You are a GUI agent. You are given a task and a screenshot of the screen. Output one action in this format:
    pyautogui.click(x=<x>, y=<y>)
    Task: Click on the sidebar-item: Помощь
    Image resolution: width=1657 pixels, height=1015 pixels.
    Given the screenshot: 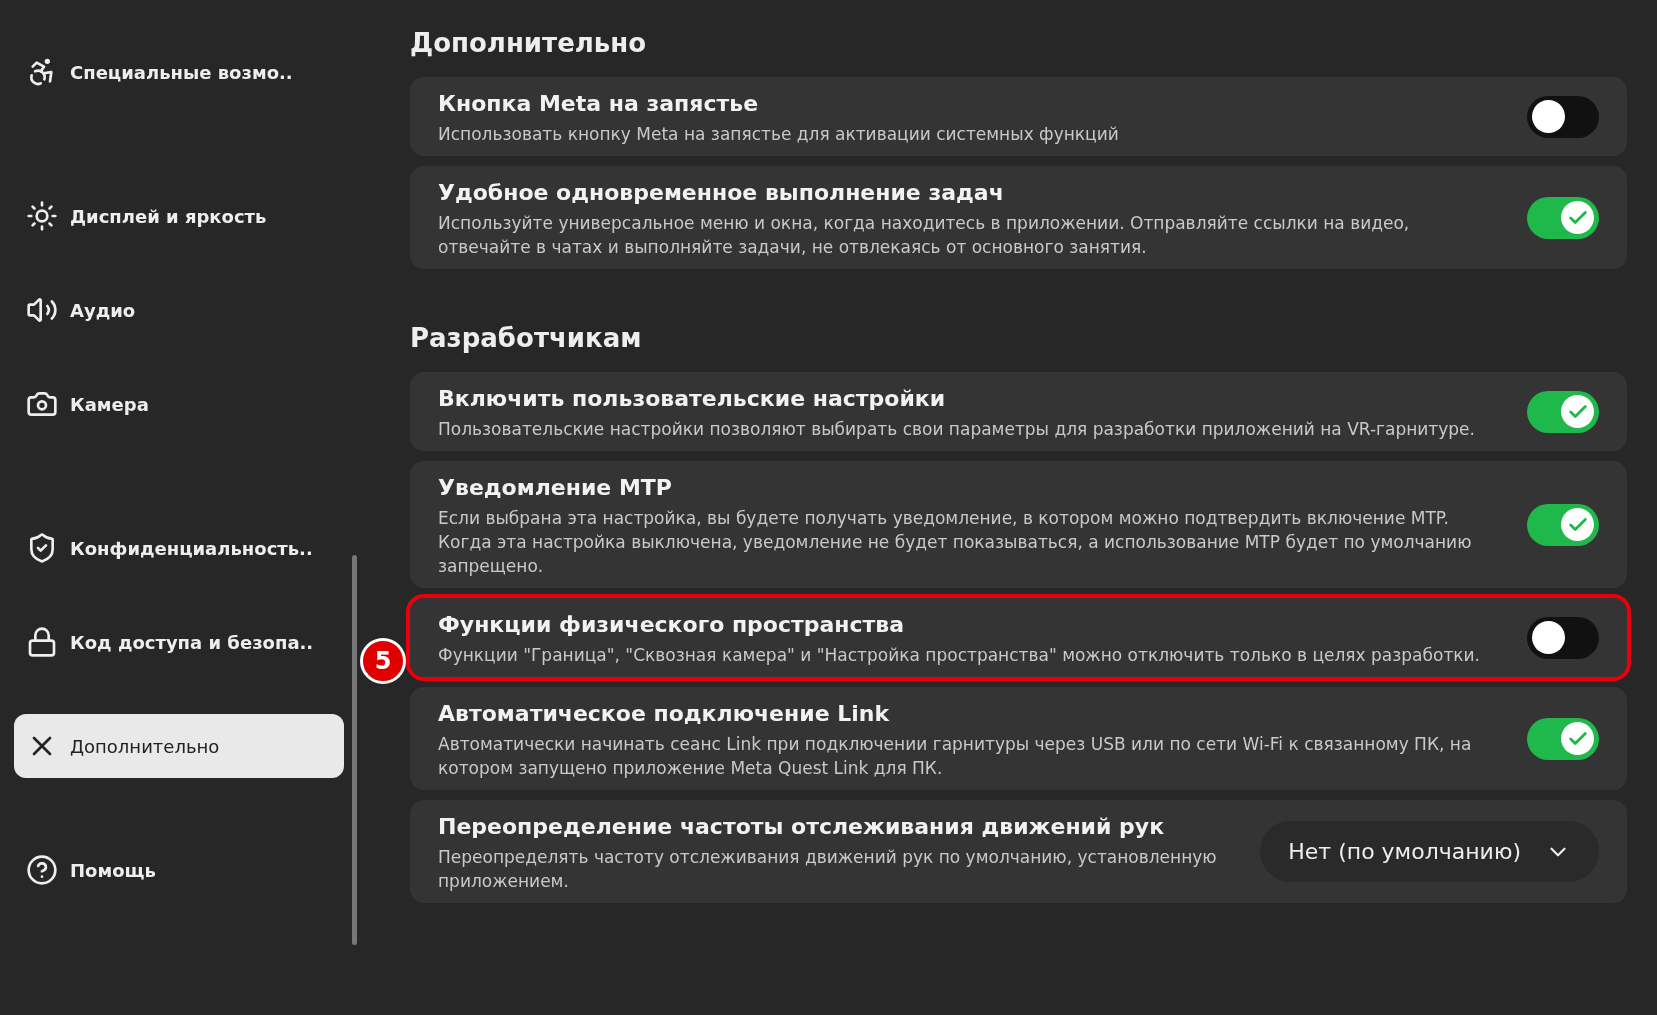 What is the action you would take?
    pyautogui.click(x=179, y=870)
    